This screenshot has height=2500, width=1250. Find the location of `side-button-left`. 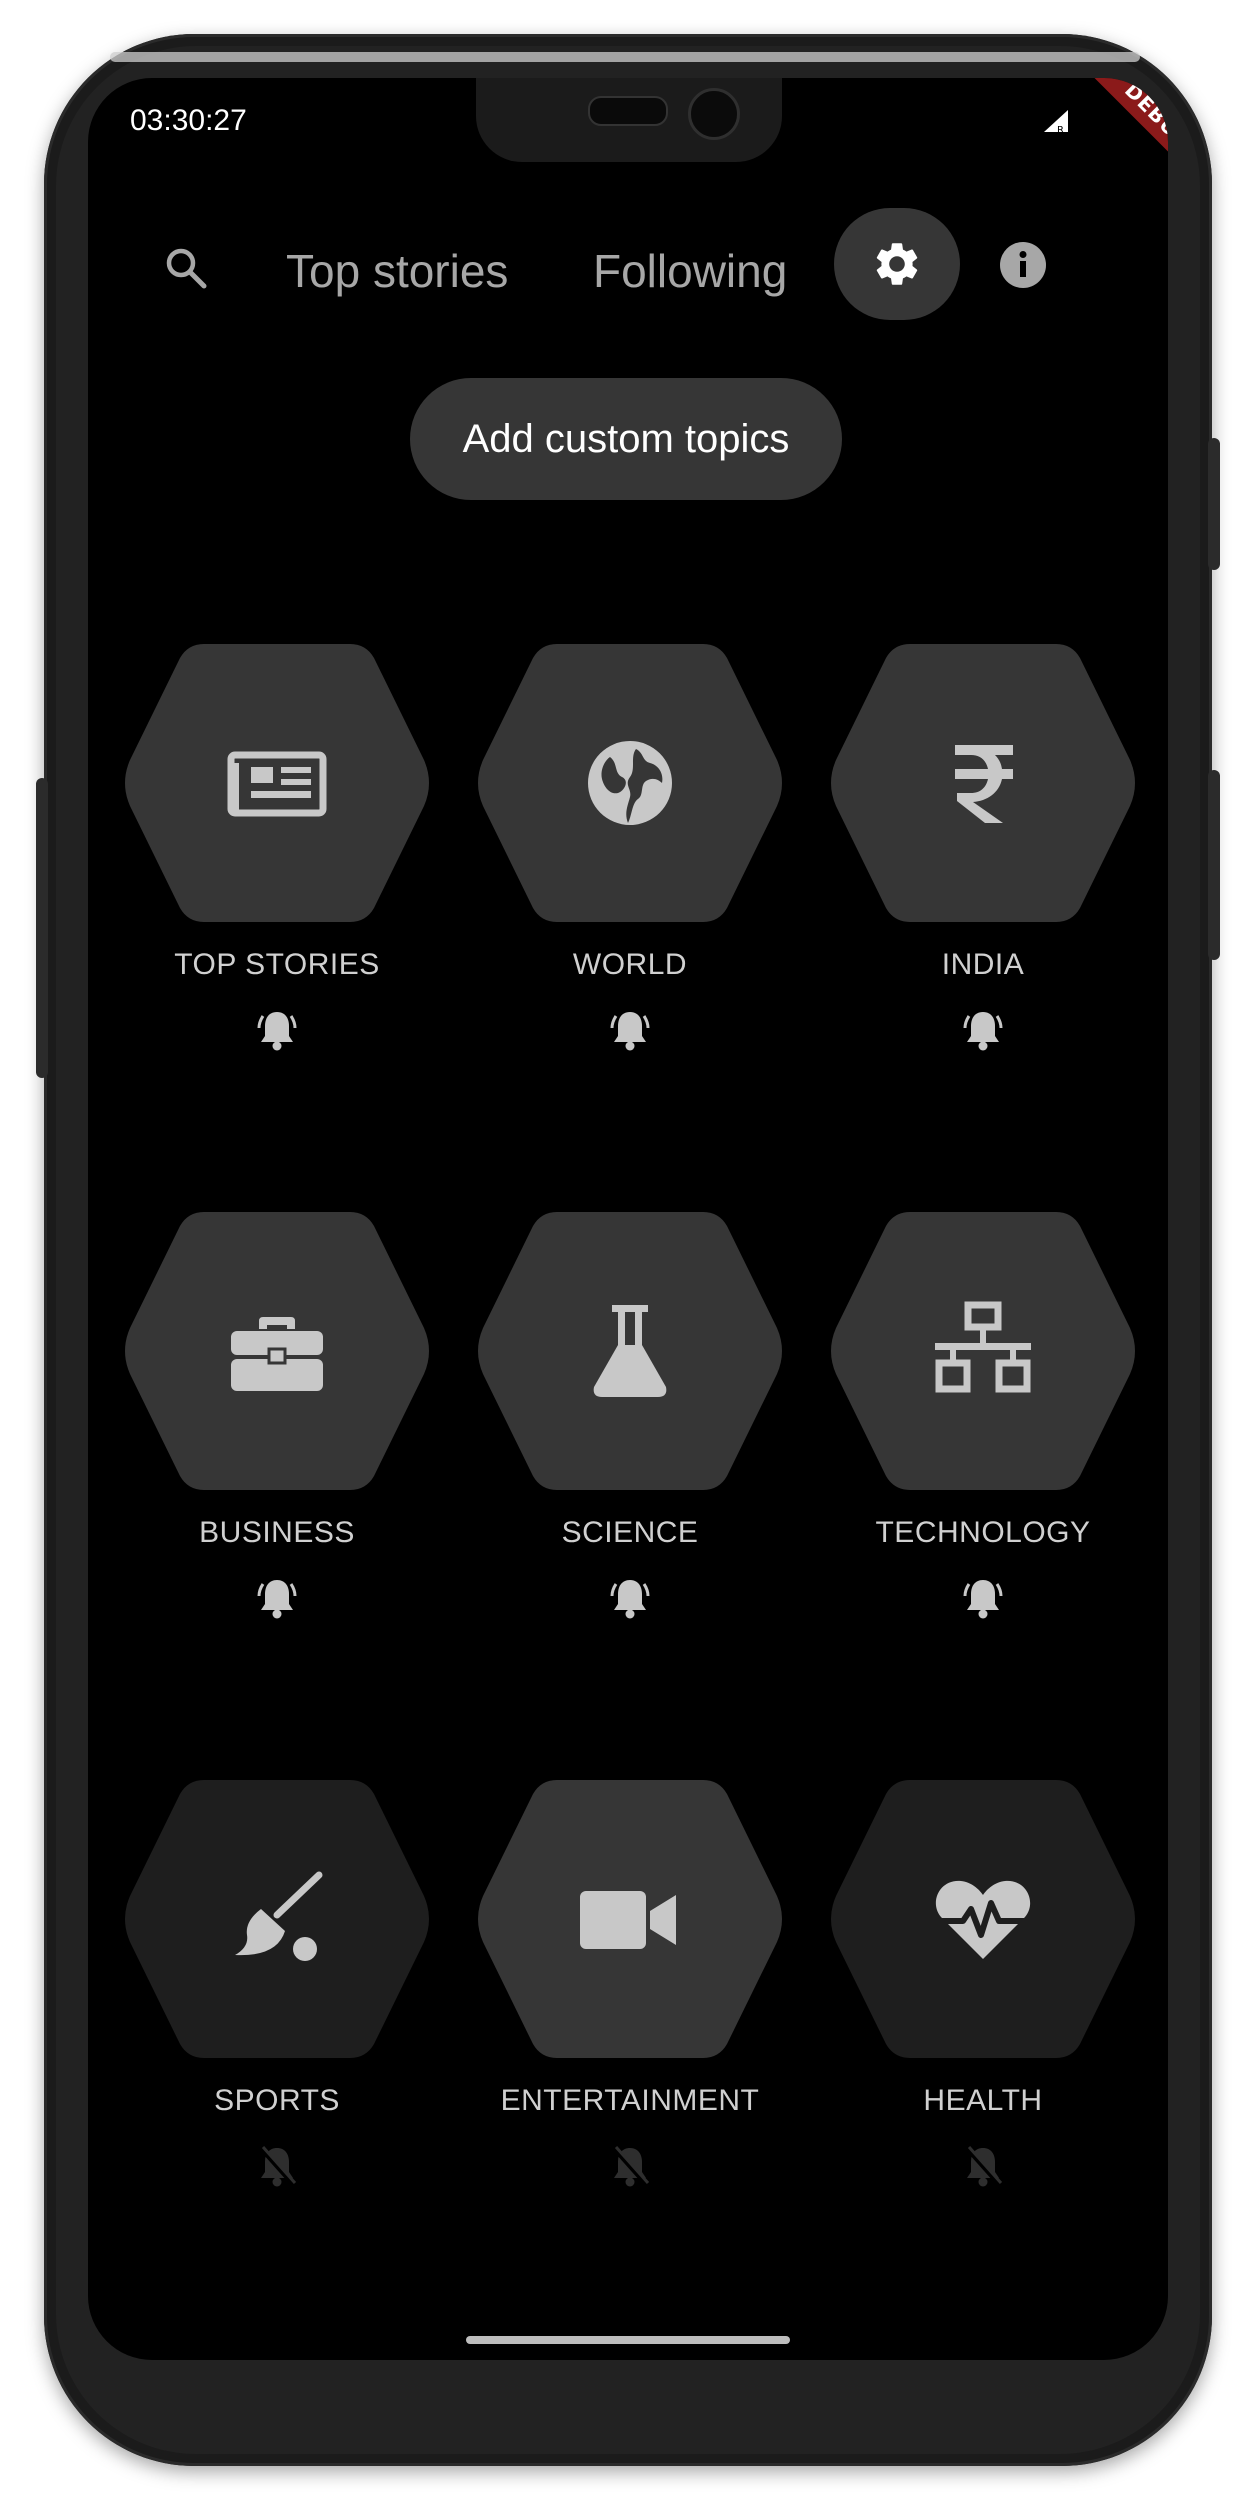

side-button-left is located at coordinates (42, 928).